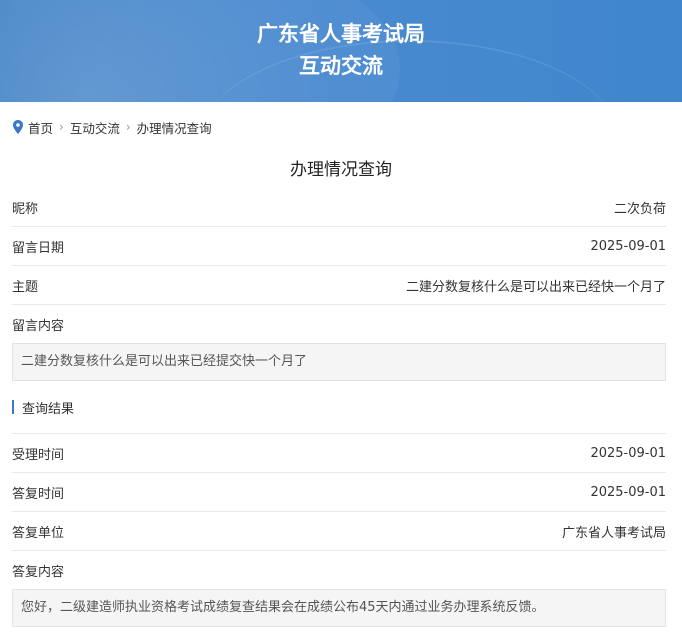 This screenshot has width=682, height=636. Describe the element at coordinates (628, 453) in the screenshot. I see `accept-time-value: 2025-09-01` at that location.